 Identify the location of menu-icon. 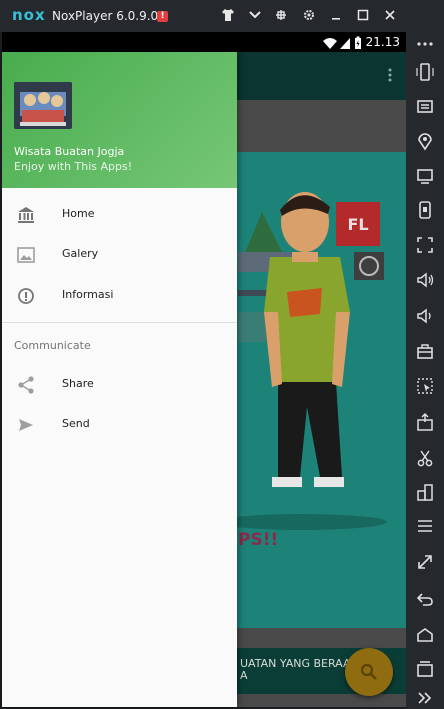
(425, 526).